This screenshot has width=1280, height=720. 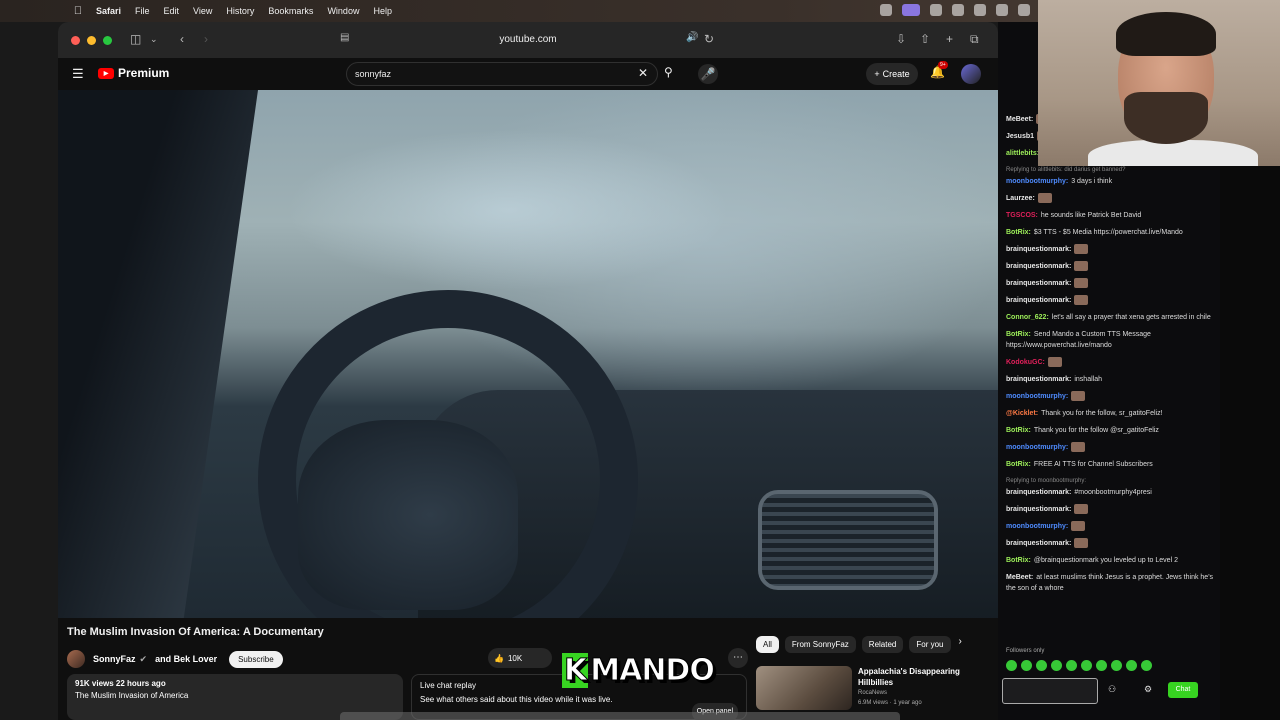 I want to click on chat-username: alittlebits:, so click(x=1022, y=153).